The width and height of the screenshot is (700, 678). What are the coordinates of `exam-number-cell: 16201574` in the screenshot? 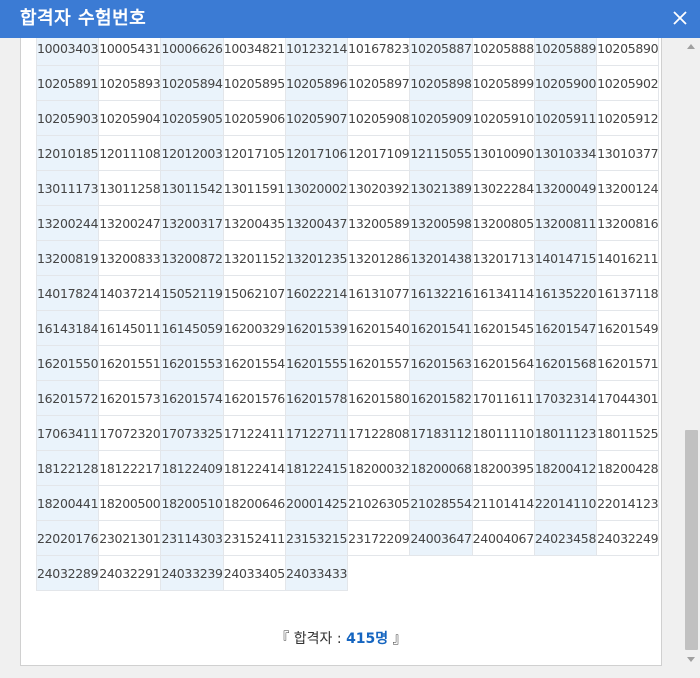 It's located at (192, 398).